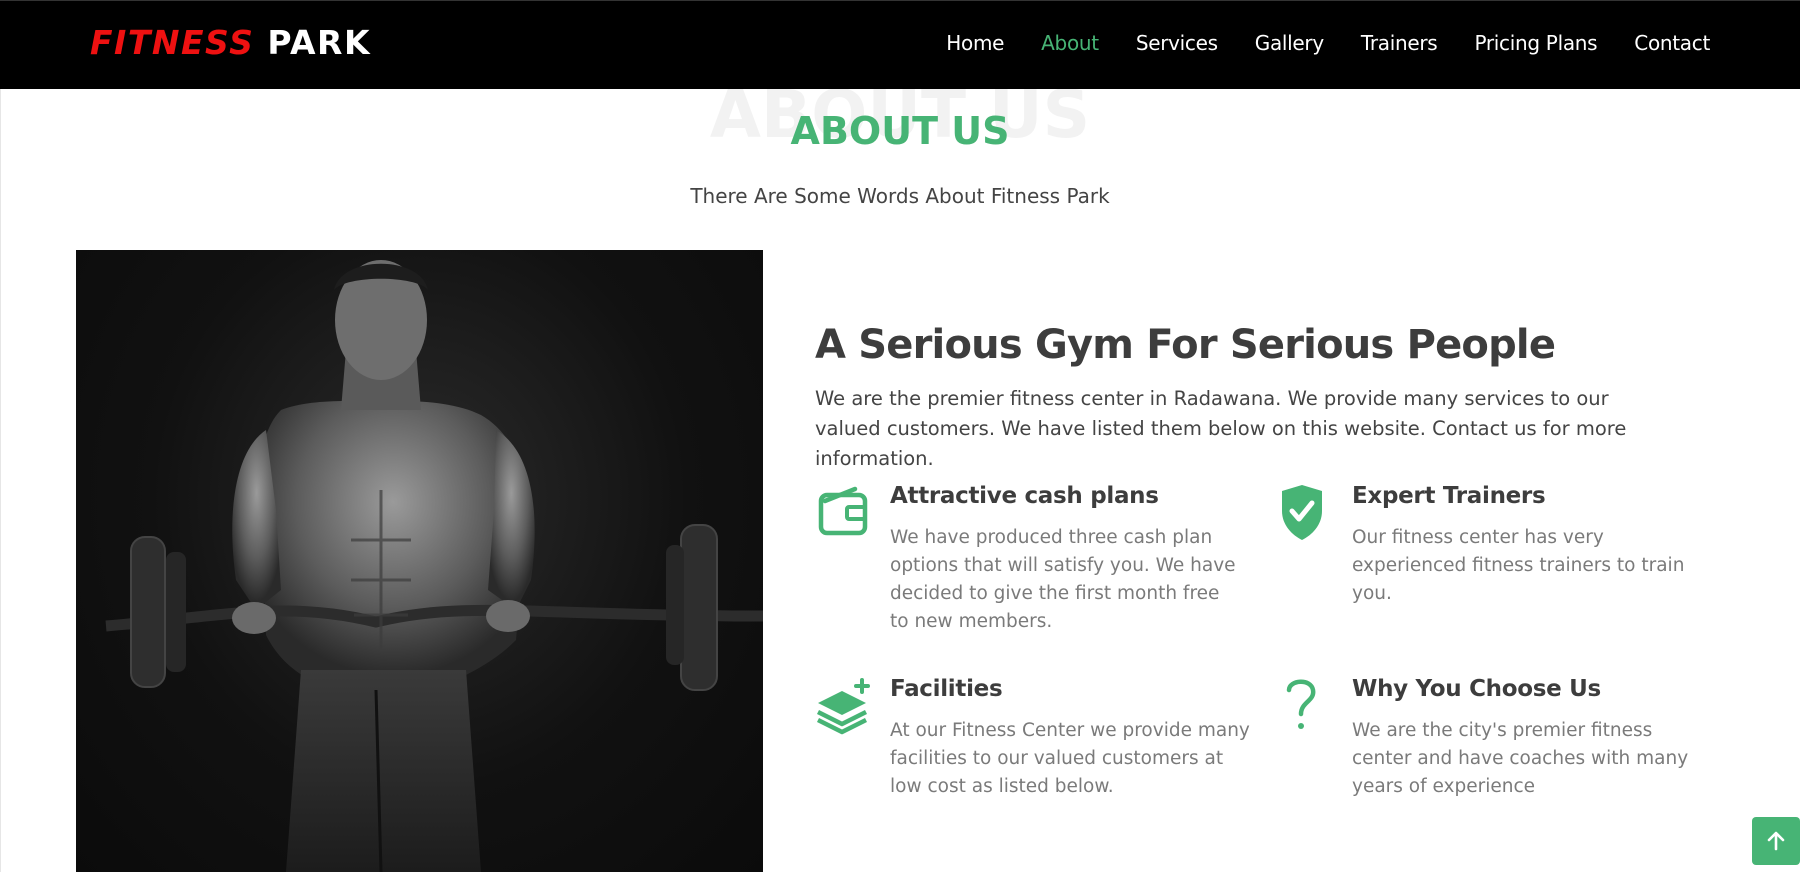 This screenshot has width=1800, height=872. I want to click on shield-check-icon, so click(1307, 513).